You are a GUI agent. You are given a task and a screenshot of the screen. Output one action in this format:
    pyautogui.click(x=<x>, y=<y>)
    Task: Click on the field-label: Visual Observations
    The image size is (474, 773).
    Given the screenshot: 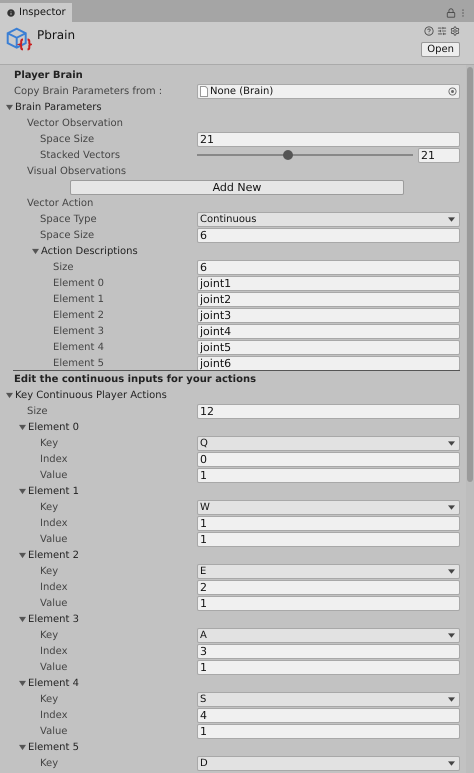 What is the action you would take?
    pyautogui.click(x=76, y=171)
    